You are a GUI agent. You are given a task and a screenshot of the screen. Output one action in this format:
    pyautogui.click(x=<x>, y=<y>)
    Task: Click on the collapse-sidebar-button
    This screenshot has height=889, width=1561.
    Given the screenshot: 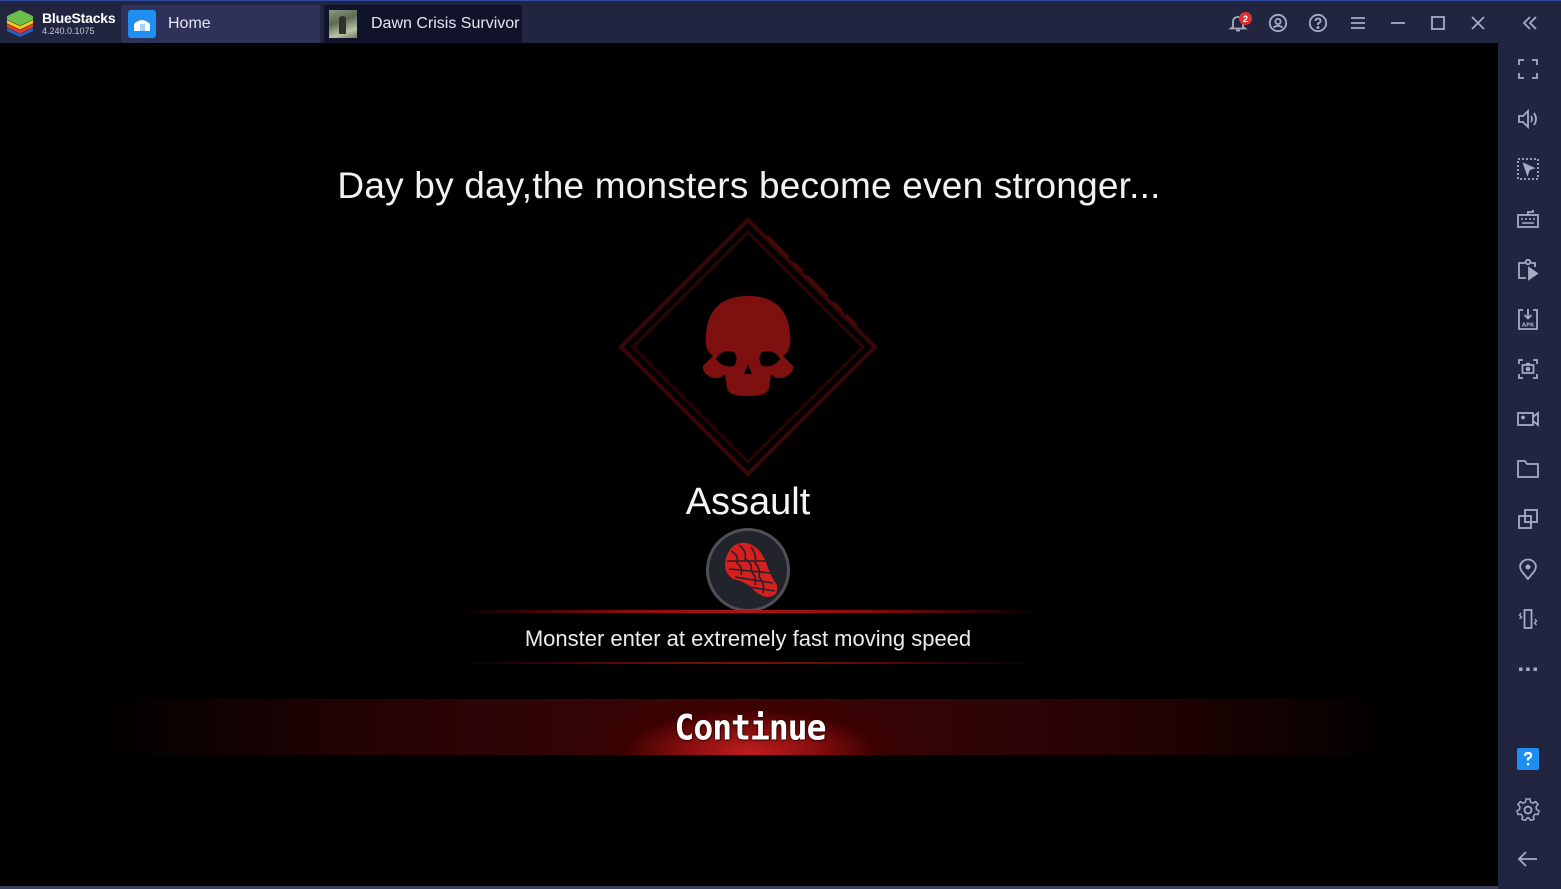 What is the action you would take?
    pyautogui.click(x=1529, y=22)
    